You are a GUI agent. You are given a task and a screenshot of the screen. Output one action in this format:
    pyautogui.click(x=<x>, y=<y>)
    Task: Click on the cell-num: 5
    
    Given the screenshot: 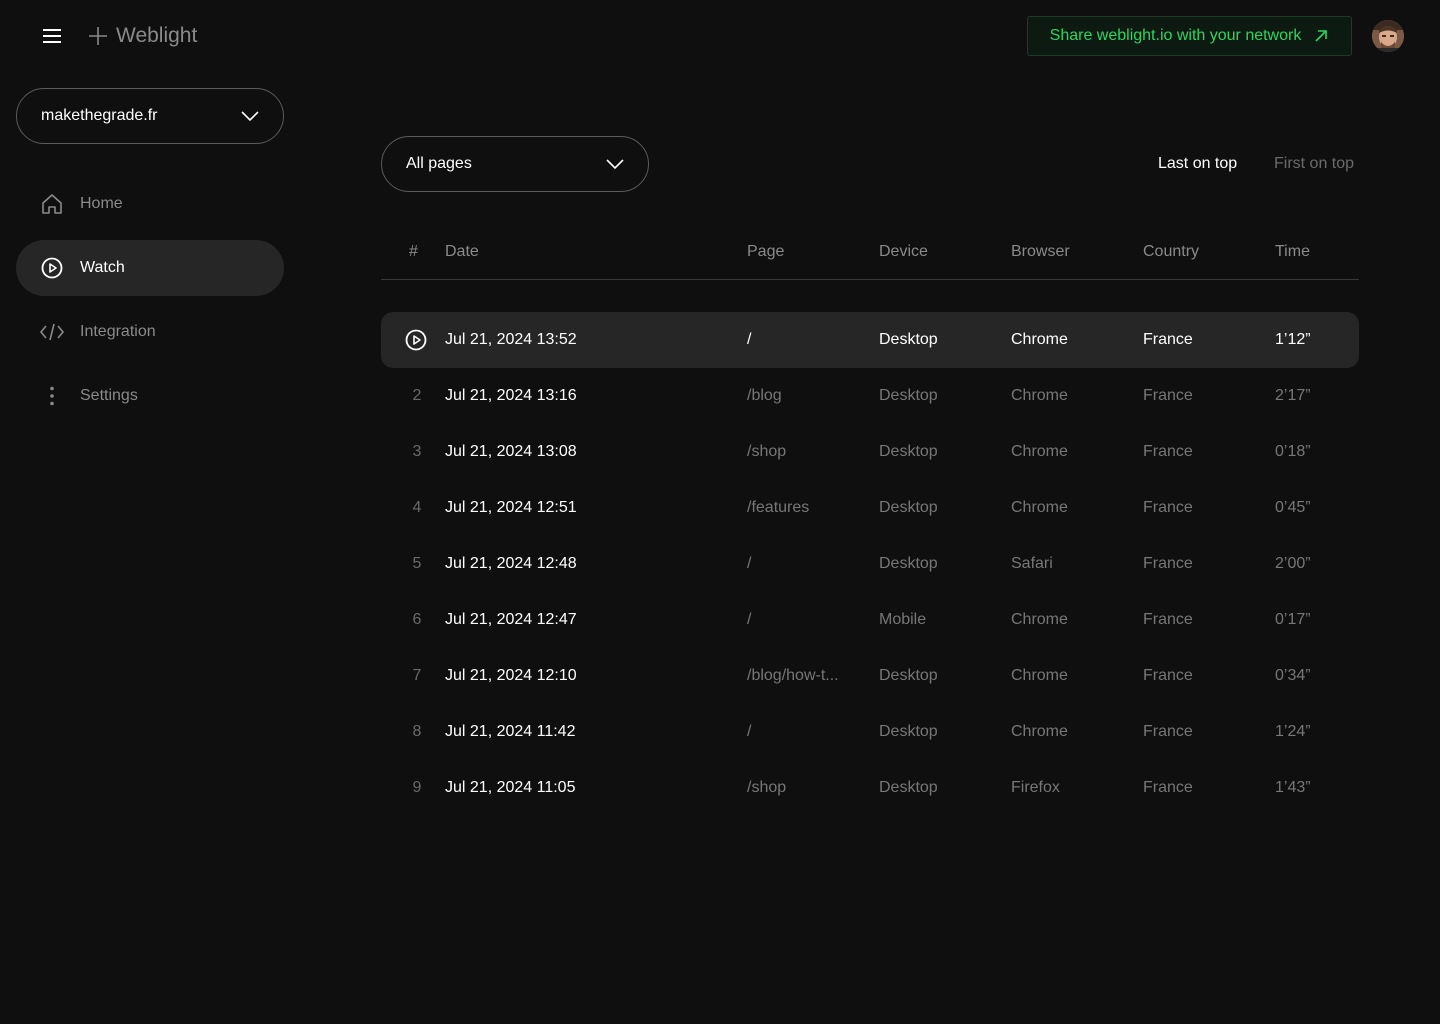 What is the action you would take?
    pyautogui.click(x=417, y=563)
    